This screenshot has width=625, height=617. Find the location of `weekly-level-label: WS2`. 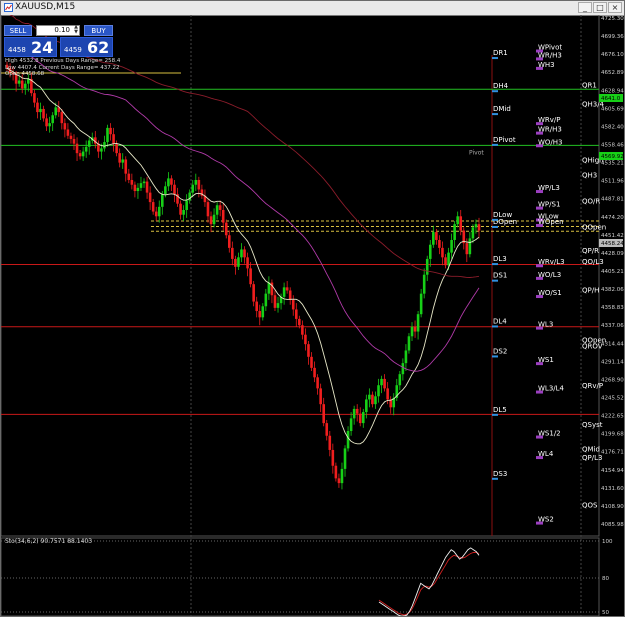

weekly-level-label: WS2 is located at coordinates (546, 520).